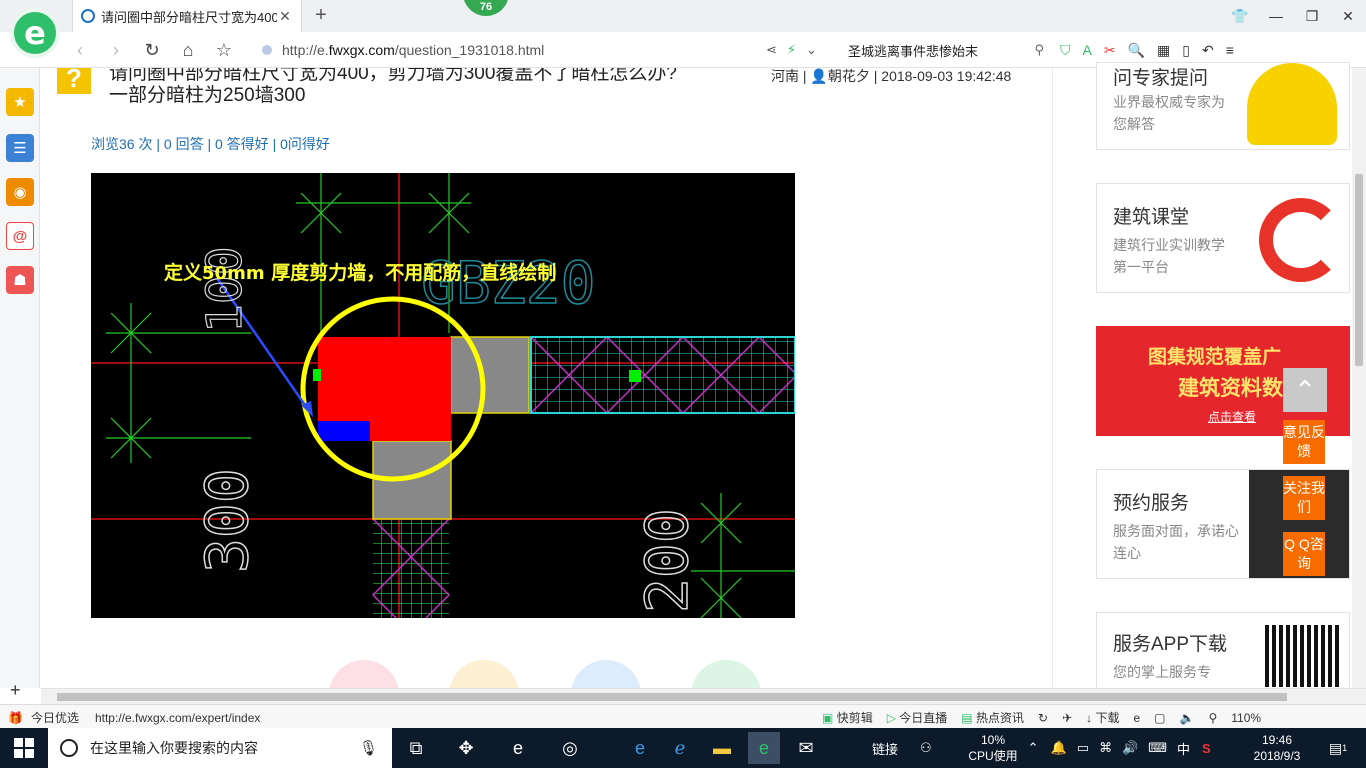  I want to click on favorite-star-button: ☆, so click(224, 50).